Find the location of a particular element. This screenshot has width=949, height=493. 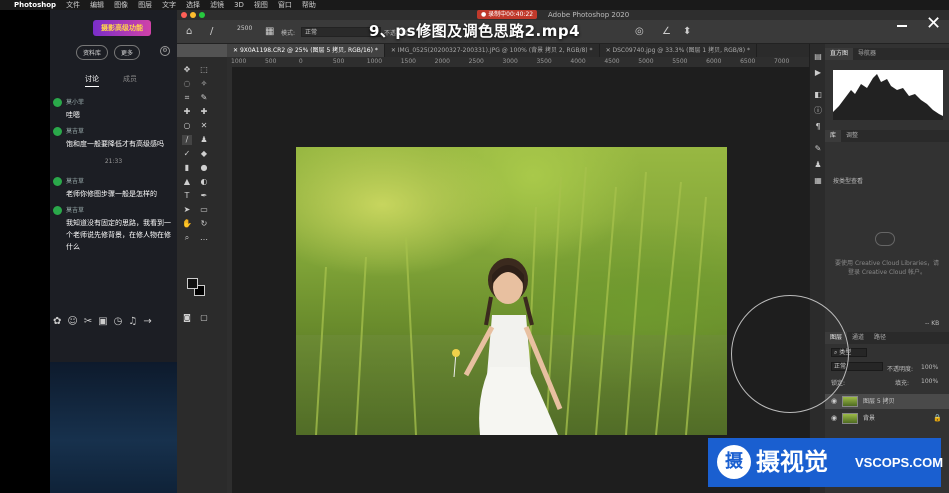

clock-icon: ◷ is located at coordinates (118, 321).